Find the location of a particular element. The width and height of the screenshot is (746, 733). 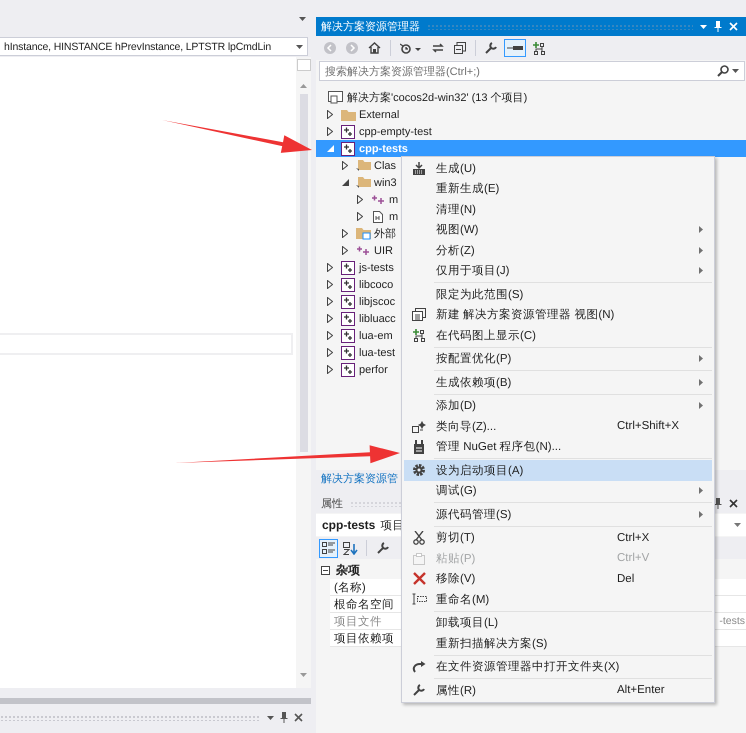

menu-item: 在代码图上显示(C) is located at coordinates (558, 335).